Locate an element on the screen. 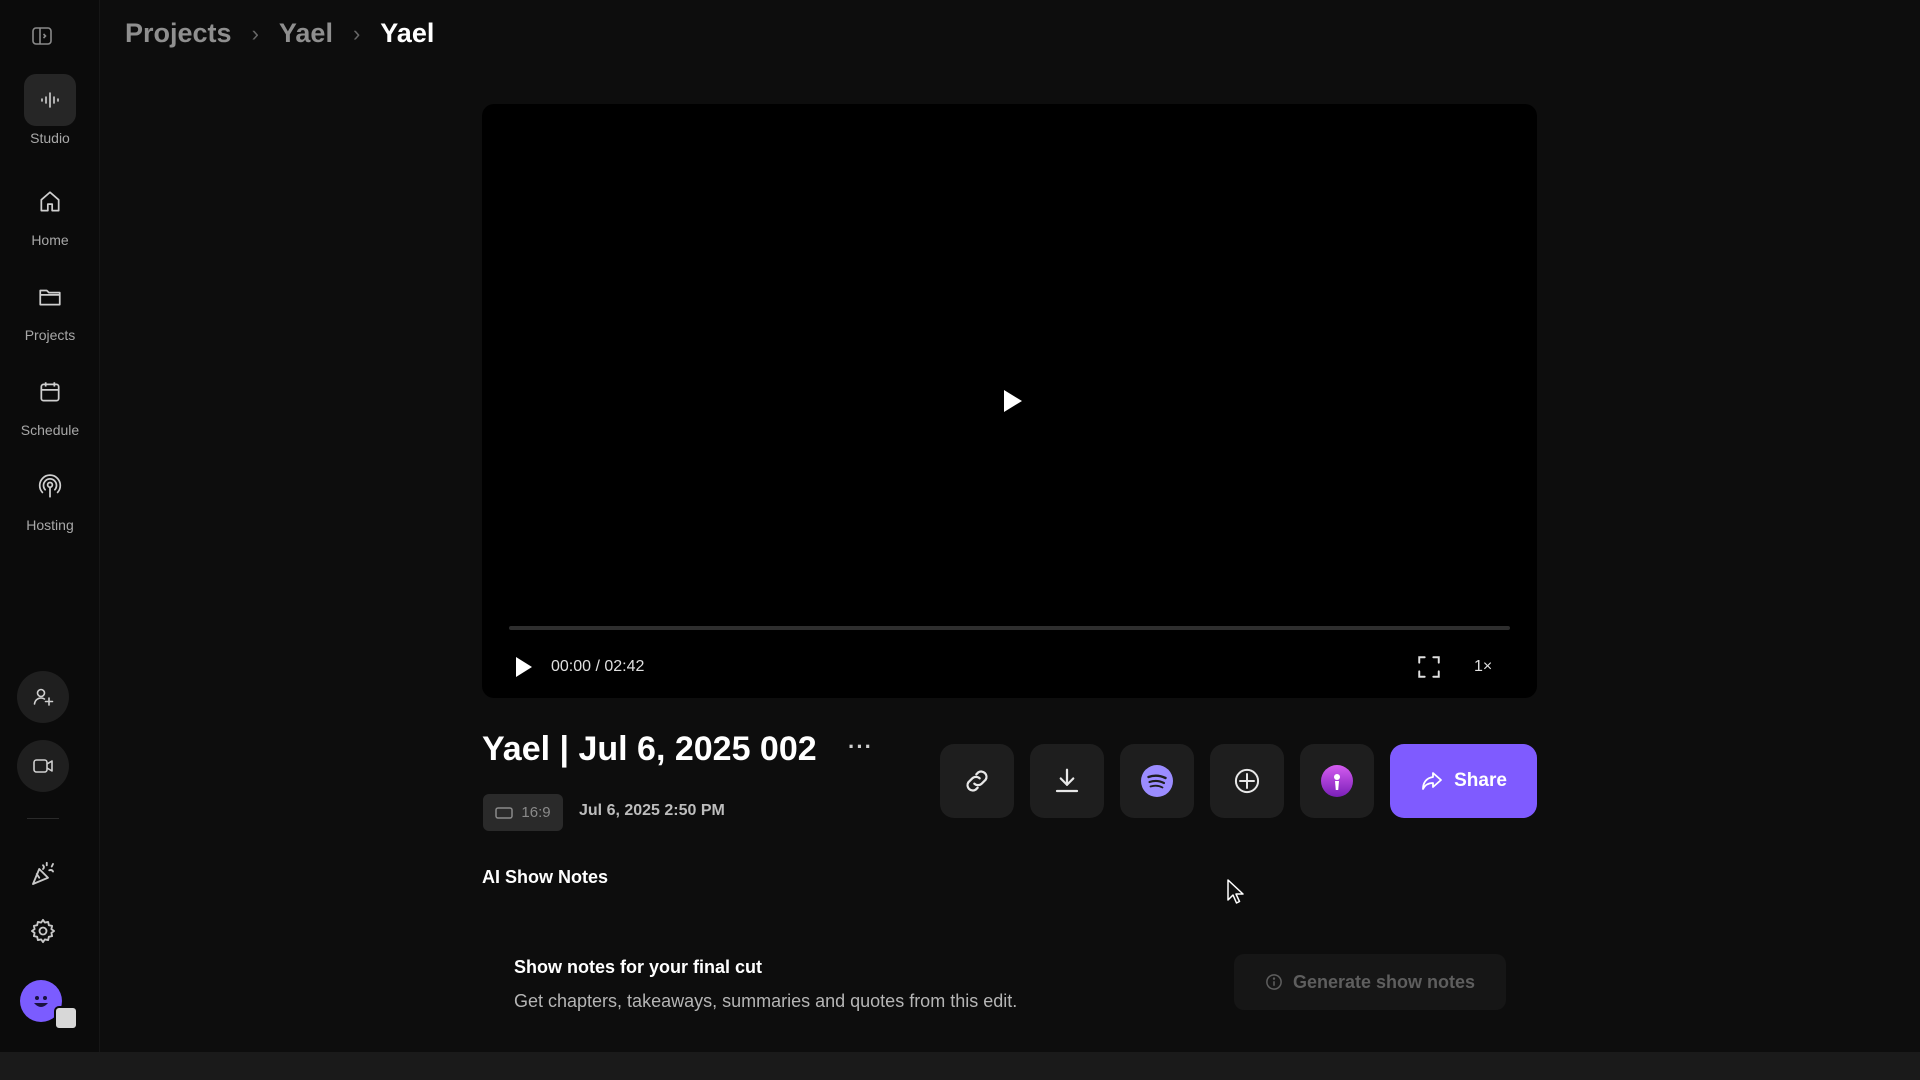 This screenshot has width=1920, height=1080. fullscreen-icon is located at coordinates (1429, 667).